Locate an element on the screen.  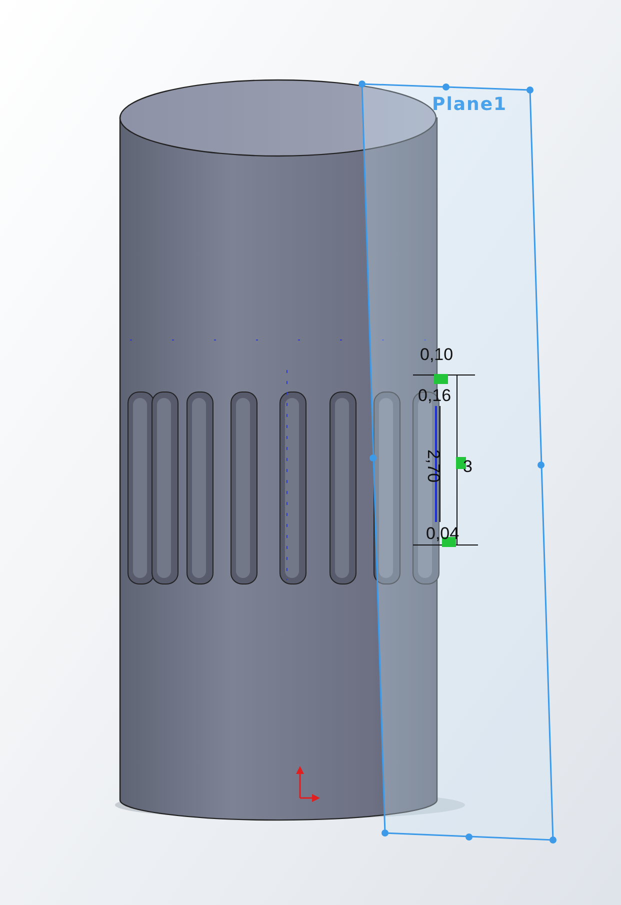
dimension-value: 2,70 is located at coordinates (433, 466).